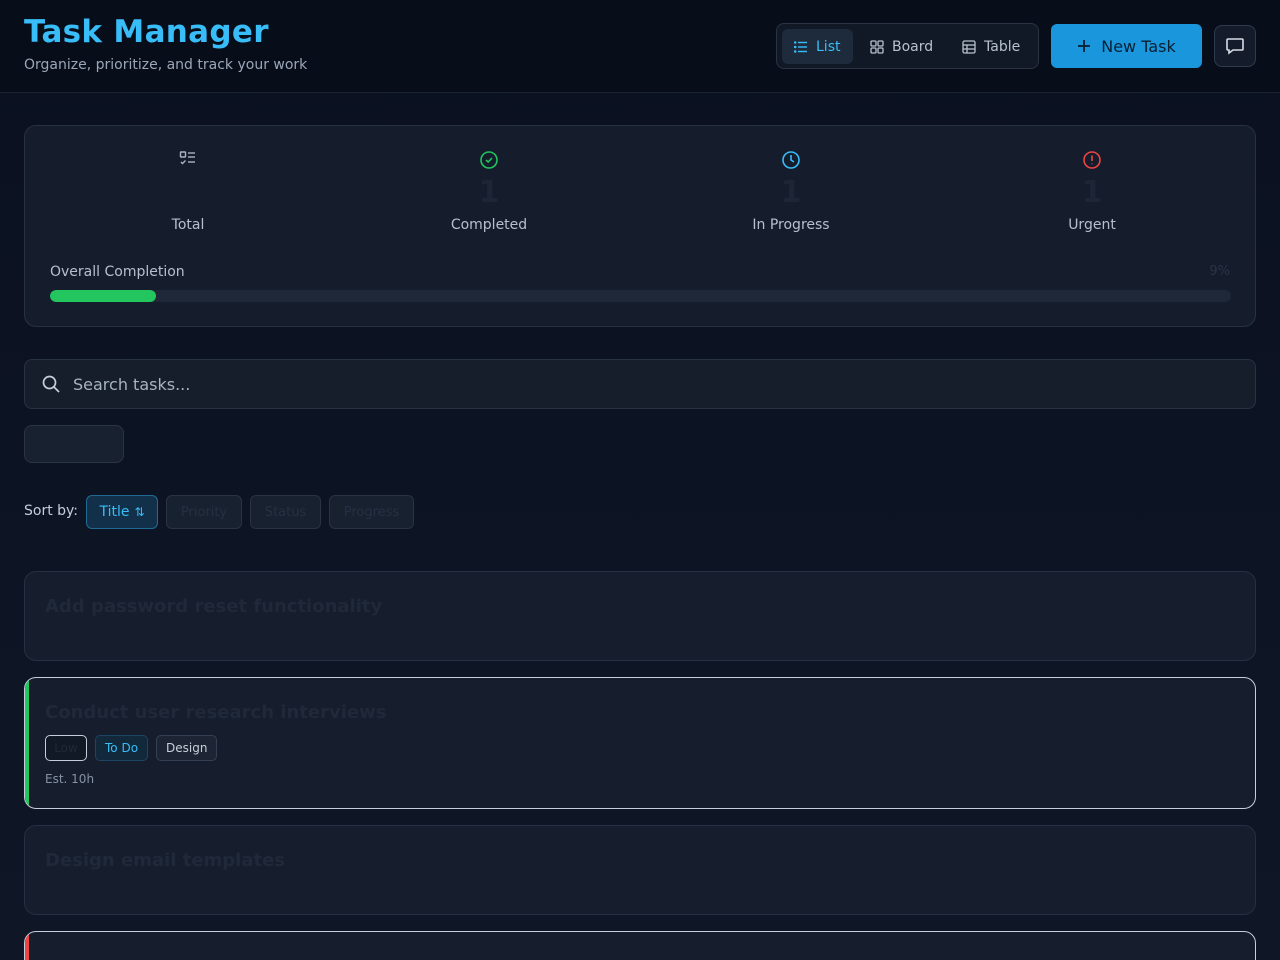  I want to click on view-list-button: List, so click(817, 46).